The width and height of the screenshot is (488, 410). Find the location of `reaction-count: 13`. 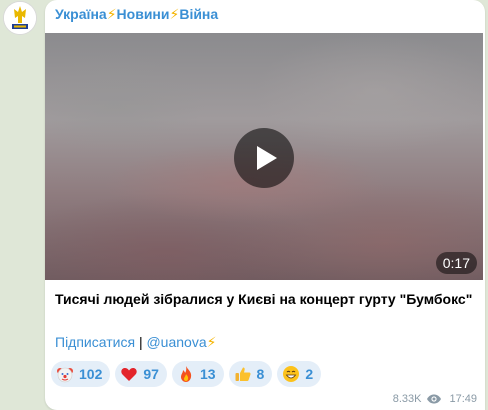

reaction-count: 13 is located at coordinates (207, 374).